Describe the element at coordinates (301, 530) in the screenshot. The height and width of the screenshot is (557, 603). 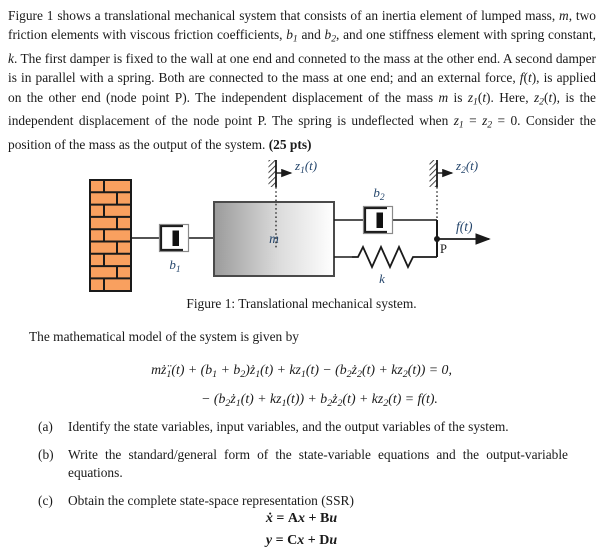
I see `ssr-equations: ẋ = Ax + Bu y = Cx + Du` at that location.